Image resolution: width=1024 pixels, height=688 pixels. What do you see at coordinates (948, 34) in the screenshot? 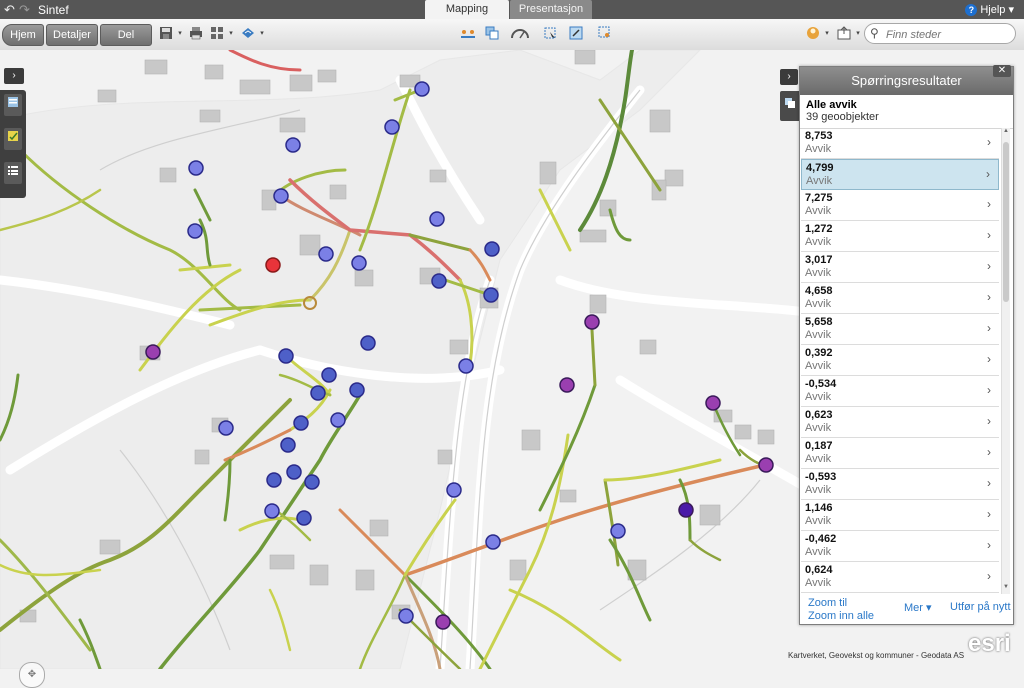
I see `search-input` at bounding box center [948, 34].